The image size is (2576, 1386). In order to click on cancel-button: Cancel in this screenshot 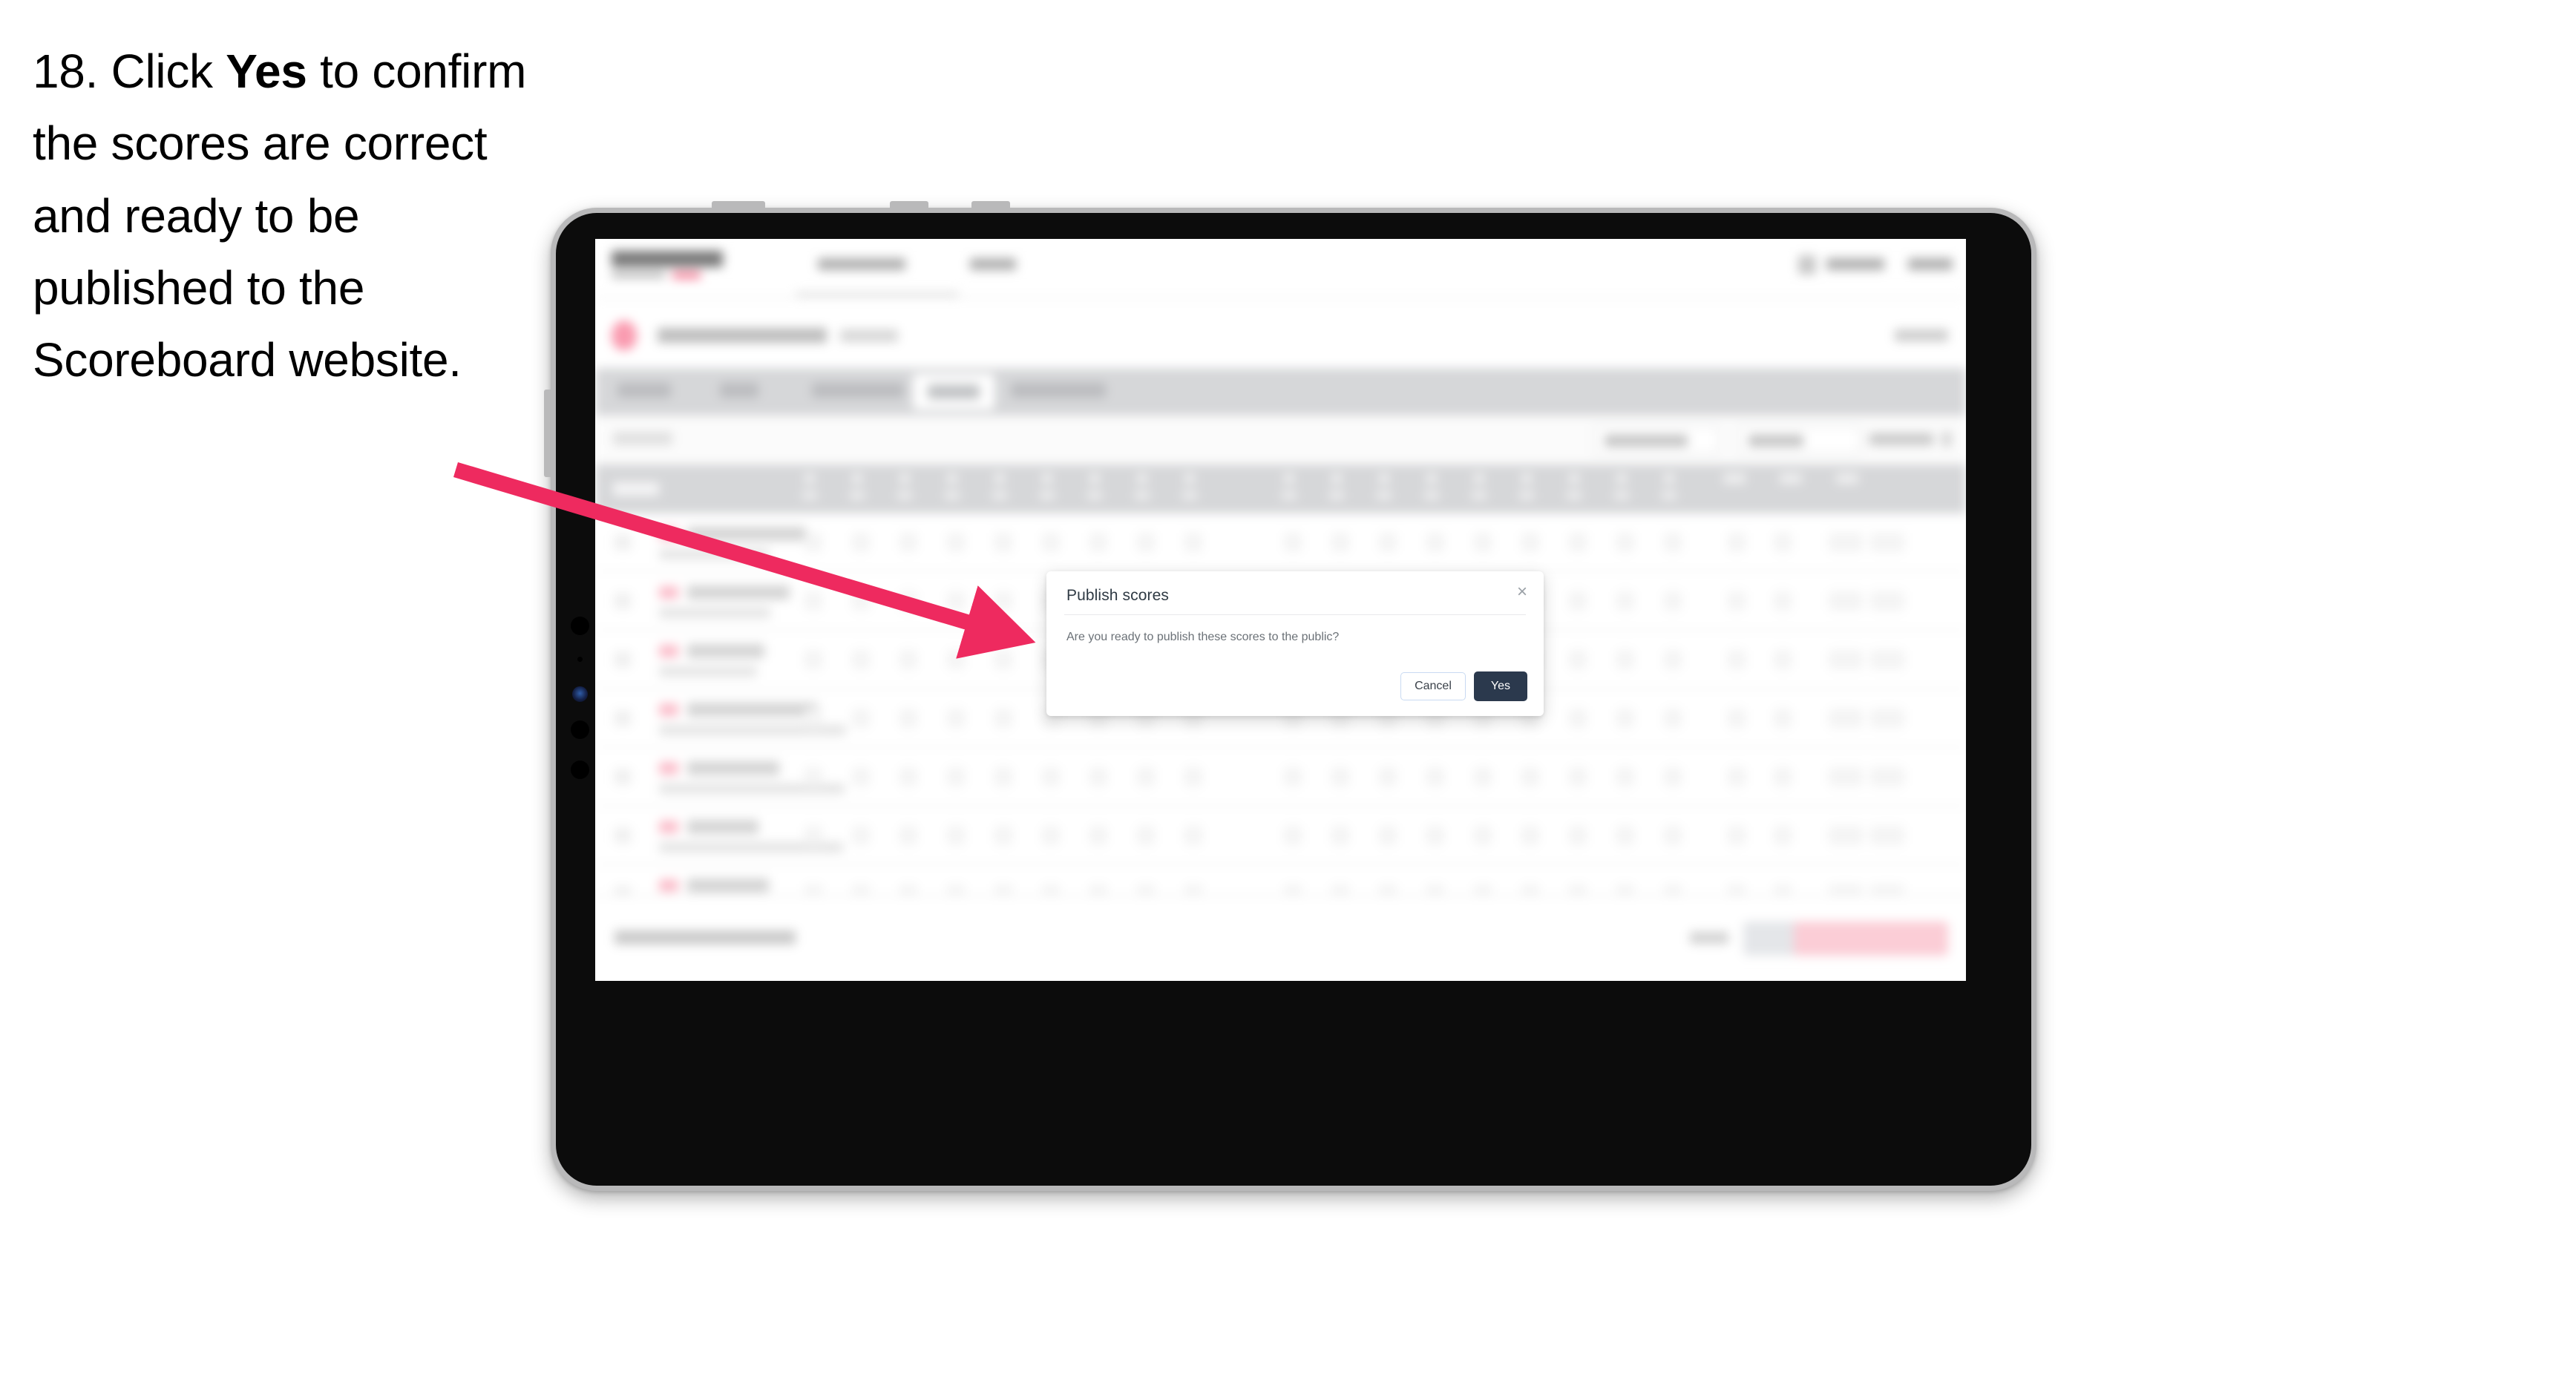, I will do `click(1433, 686)`.